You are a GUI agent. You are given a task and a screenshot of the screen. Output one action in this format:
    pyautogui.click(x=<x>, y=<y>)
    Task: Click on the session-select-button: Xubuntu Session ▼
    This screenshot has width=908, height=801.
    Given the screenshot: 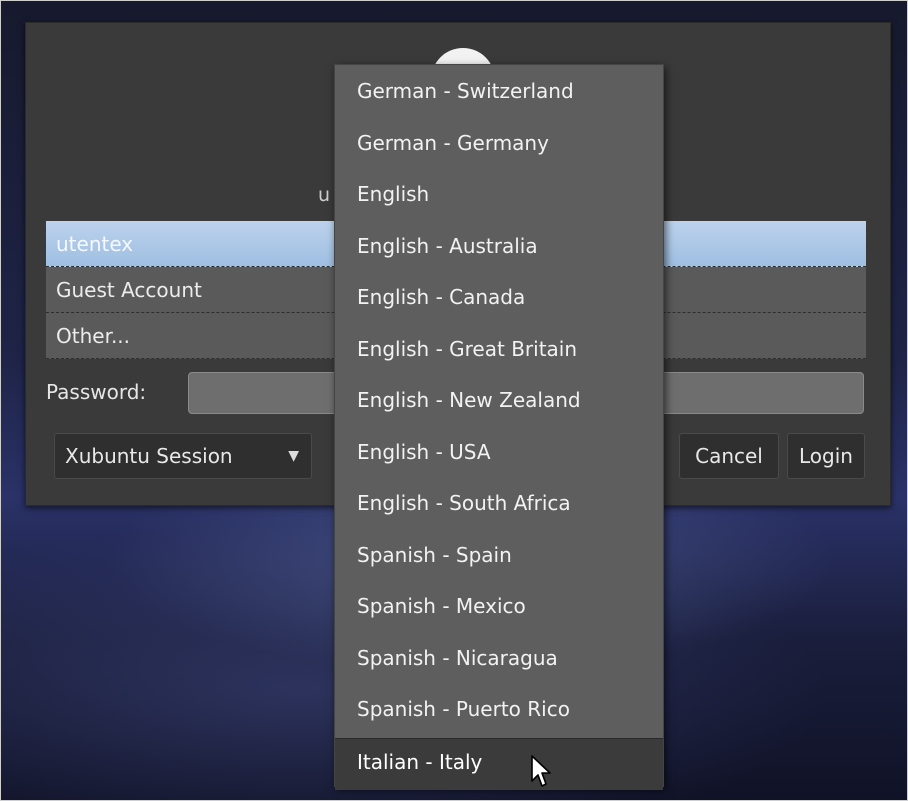 What is the action you would take?
    pyautogui.click(x=183, y=456)
    